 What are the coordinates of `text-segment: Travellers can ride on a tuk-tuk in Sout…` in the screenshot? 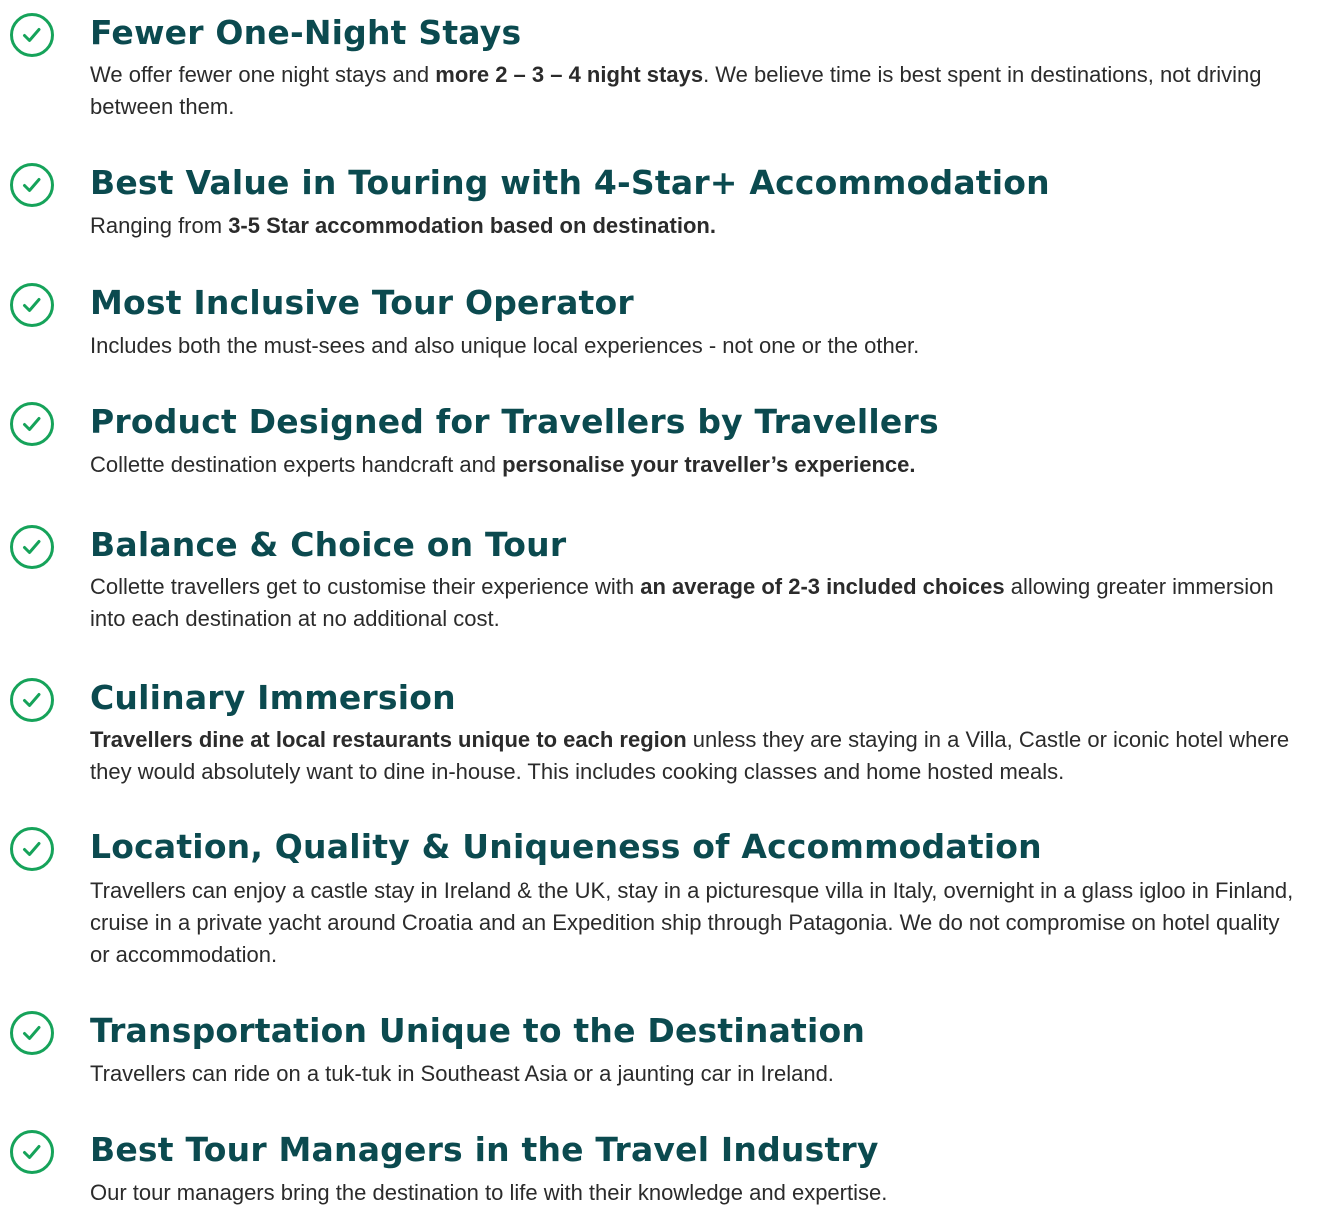 It's located at (462, 1073).